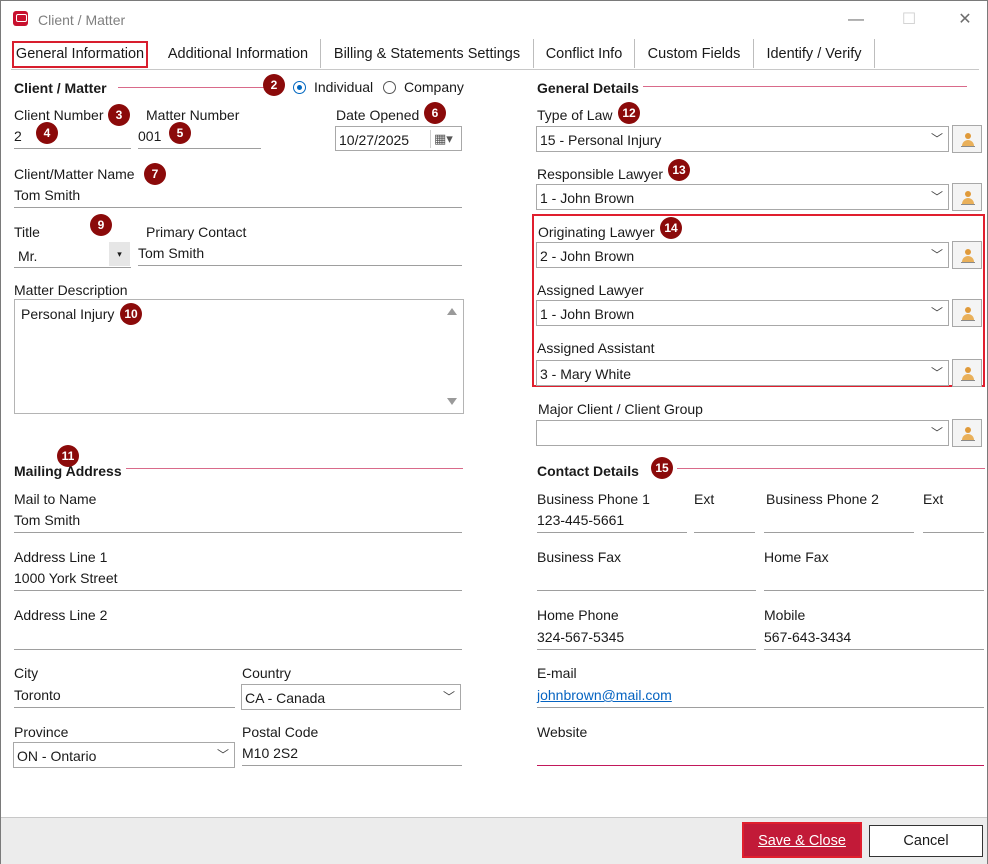 The width and height of the screenshot is (988, 864). I want to click on major-client-select: ﹀, so click(742, 433).